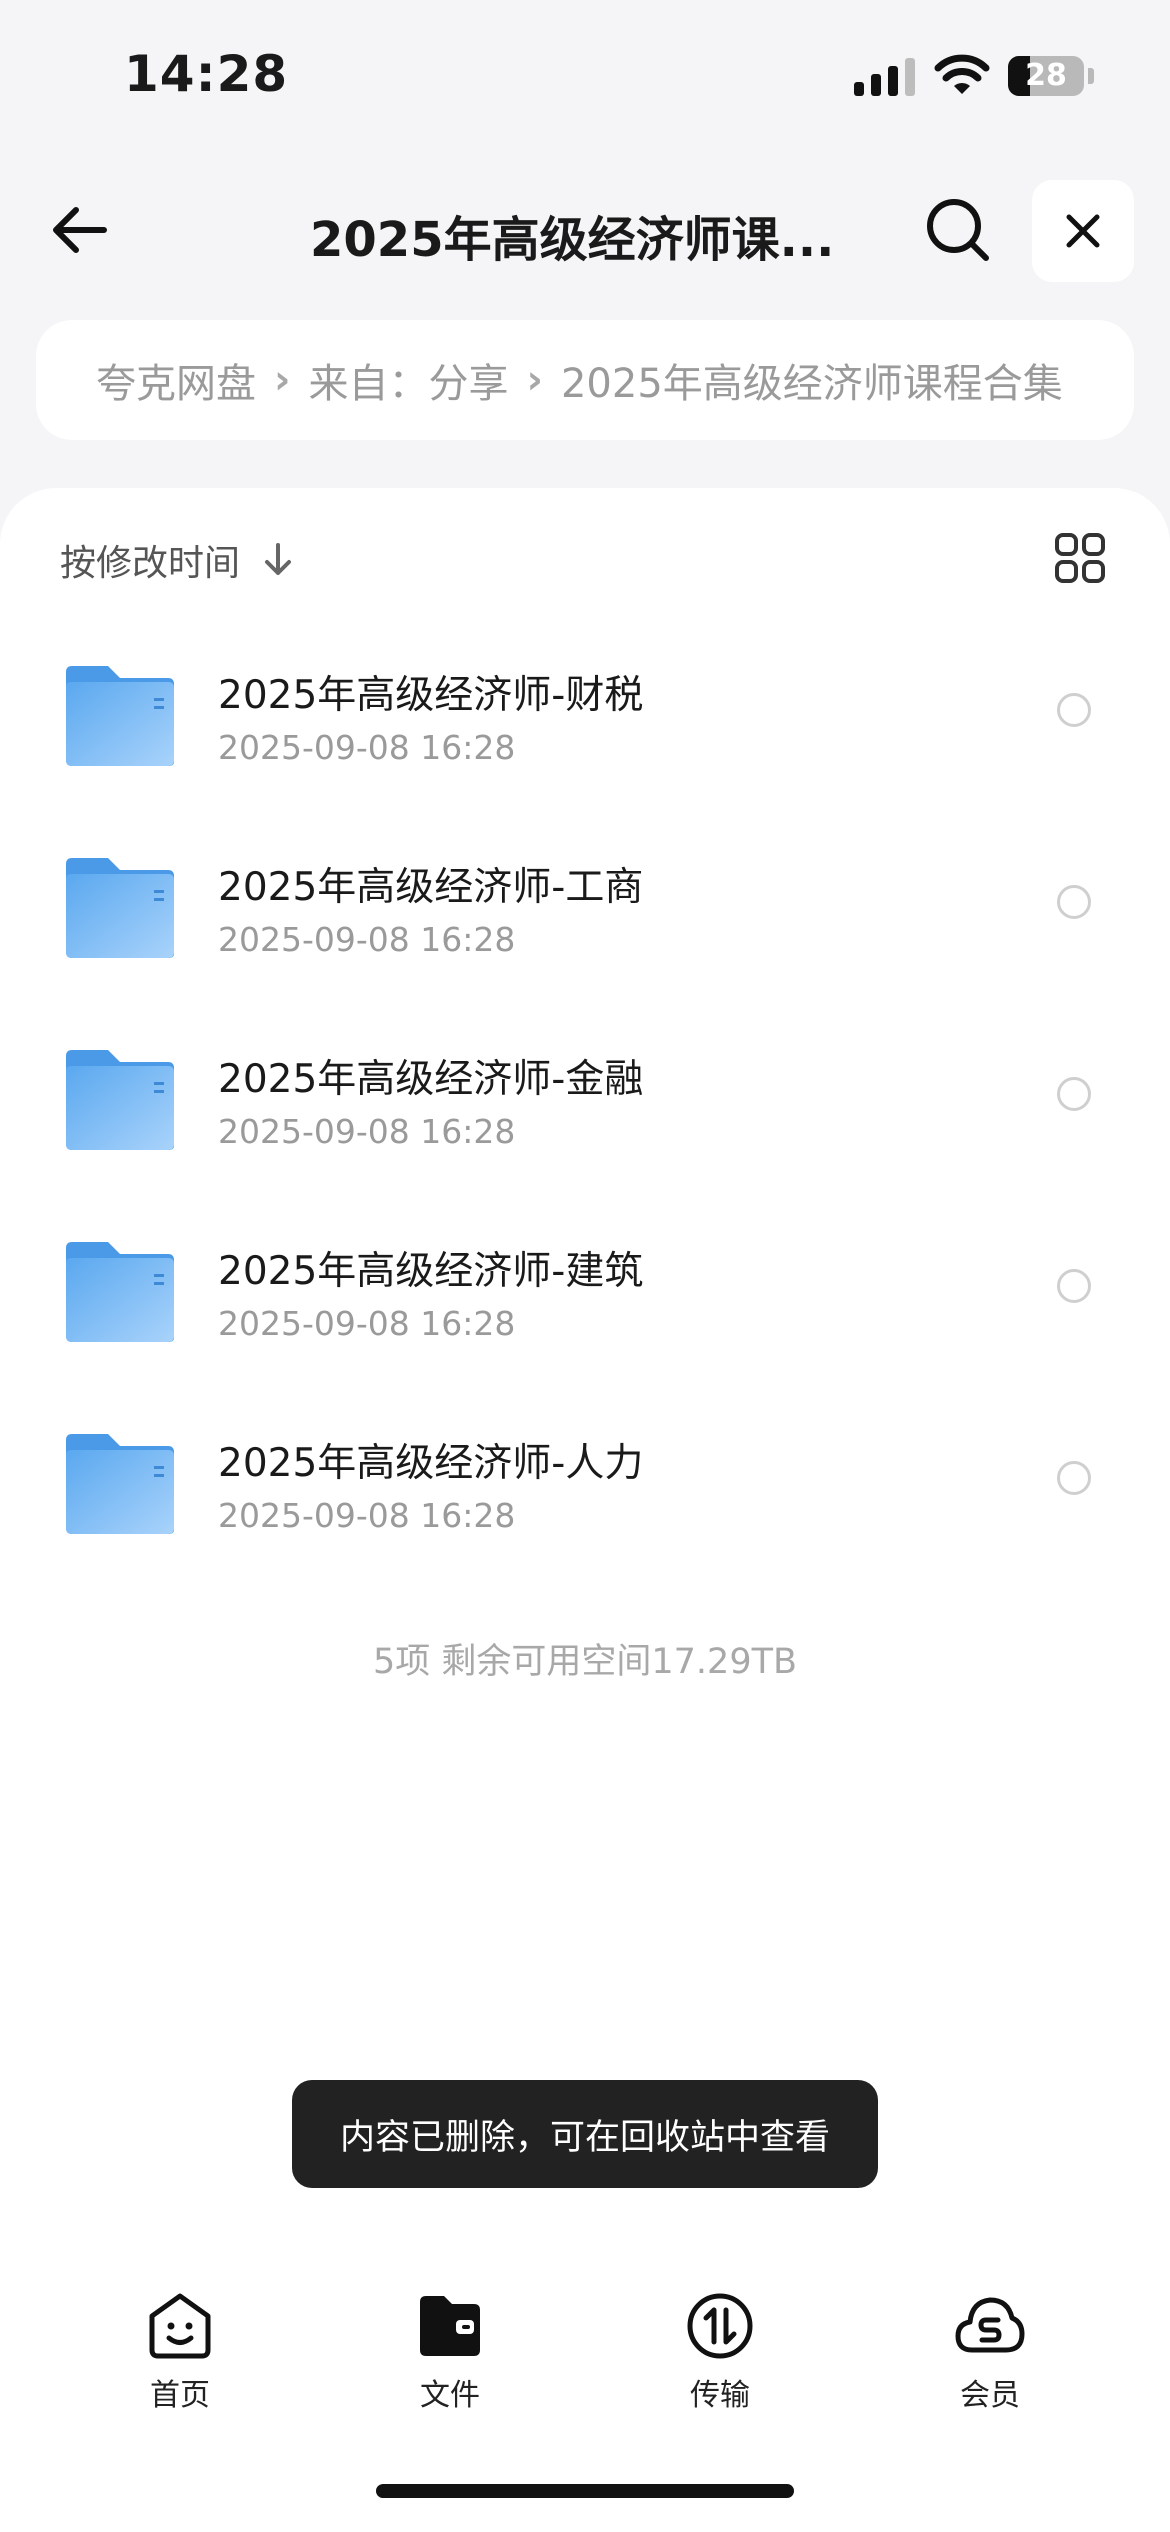 The width and height of the screenshot is (1170, 2532). What do you see at coordinates (180, 2326) in the screenshot?
I see `smiley-home-icon` at bounding box center [180, 2326].